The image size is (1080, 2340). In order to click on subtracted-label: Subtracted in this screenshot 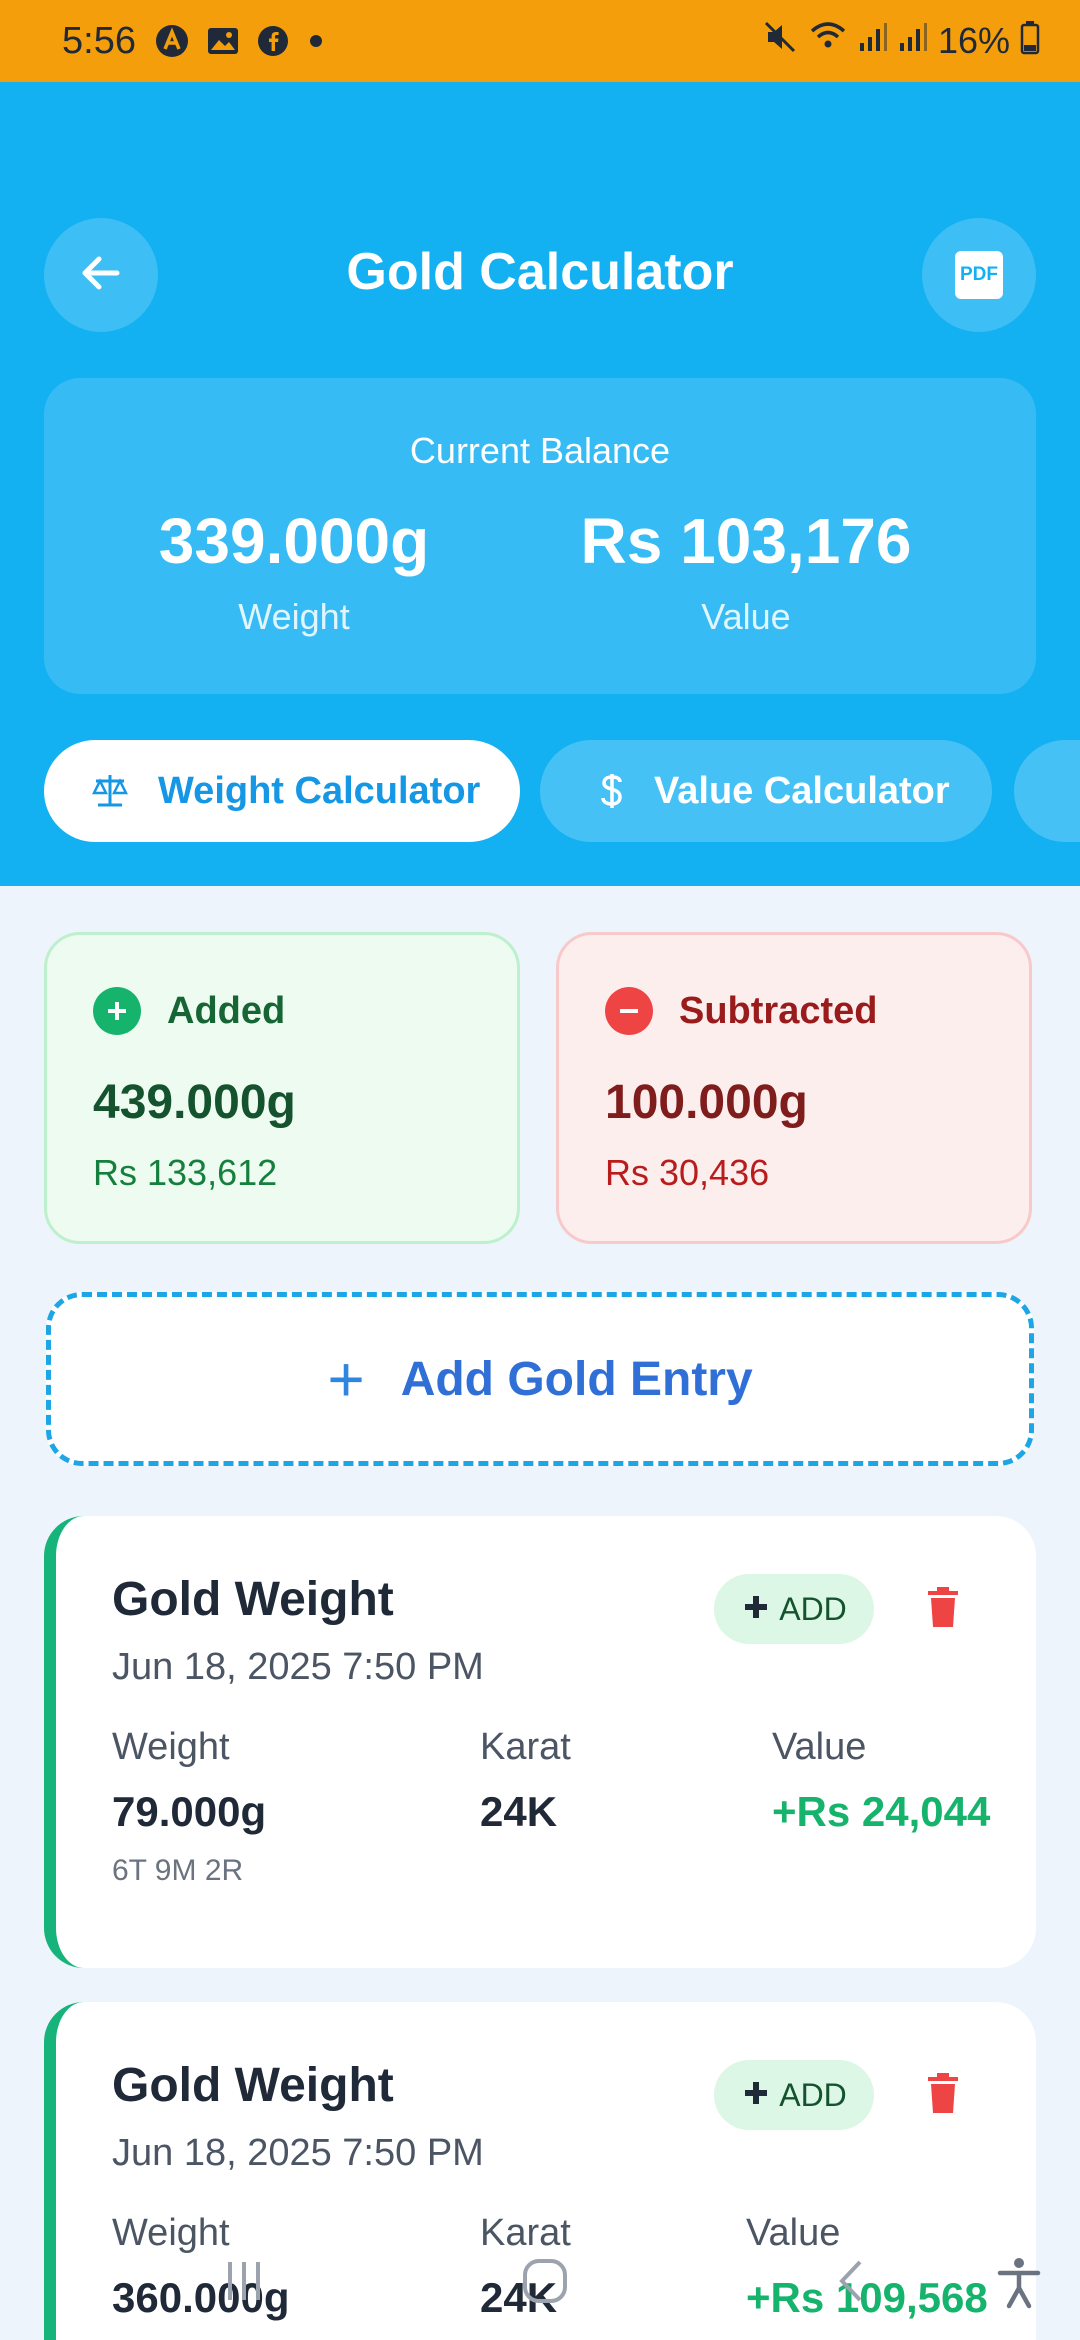, I will do `click(778, 1010)`.